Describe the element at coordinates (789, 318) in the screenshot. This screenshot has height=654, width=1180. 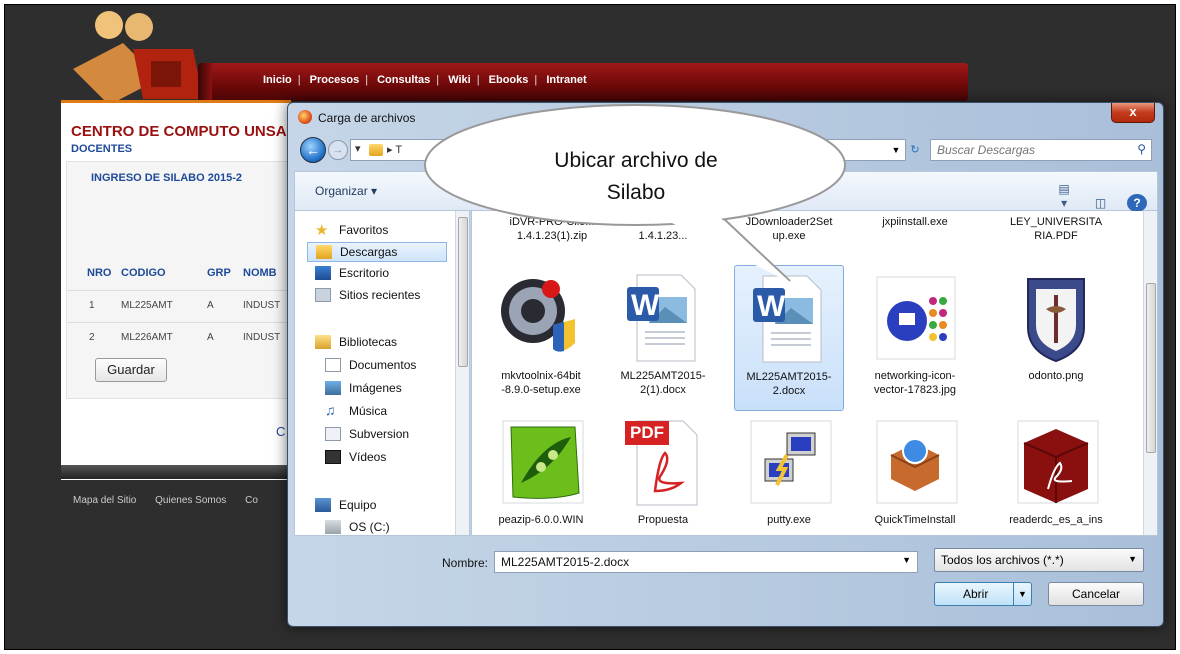
I see `word-document-icon: W` at that location.